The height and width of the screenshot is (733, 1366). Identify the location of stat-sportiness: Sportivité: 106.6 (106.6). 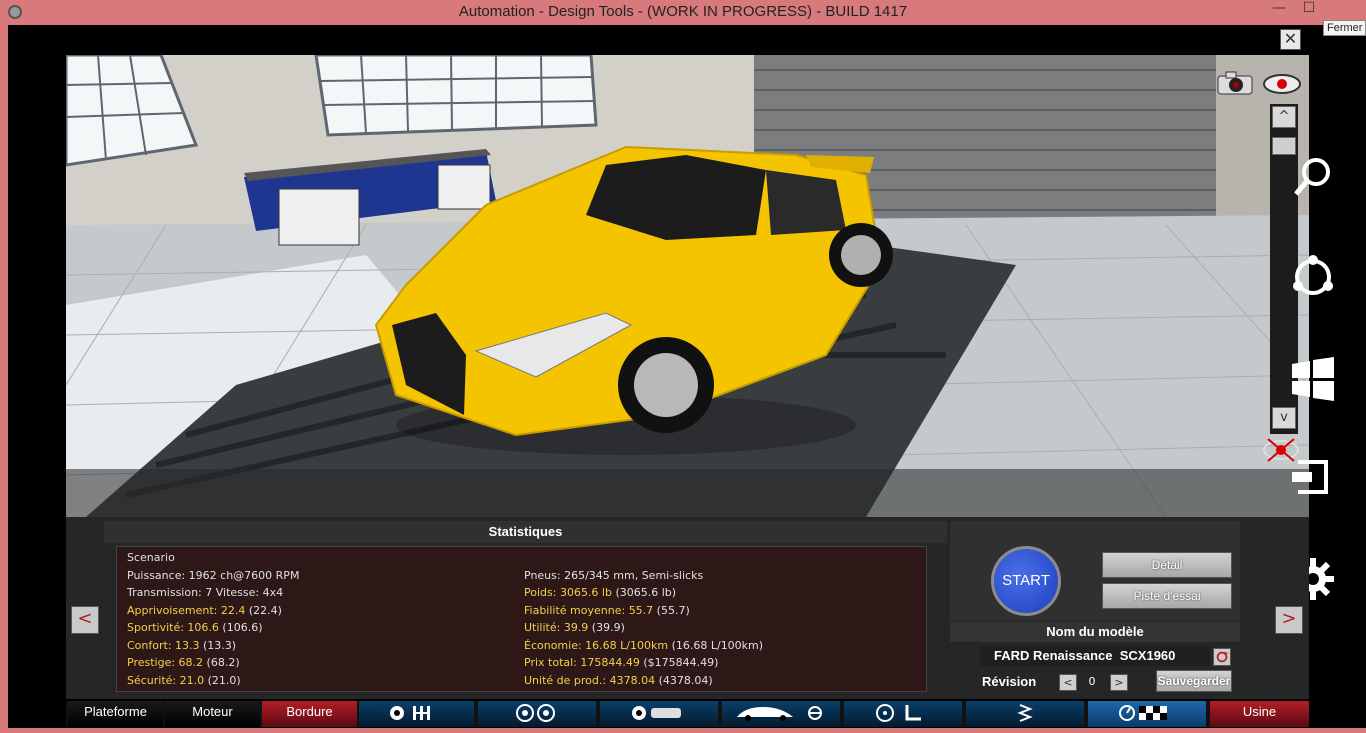
(195, 627).